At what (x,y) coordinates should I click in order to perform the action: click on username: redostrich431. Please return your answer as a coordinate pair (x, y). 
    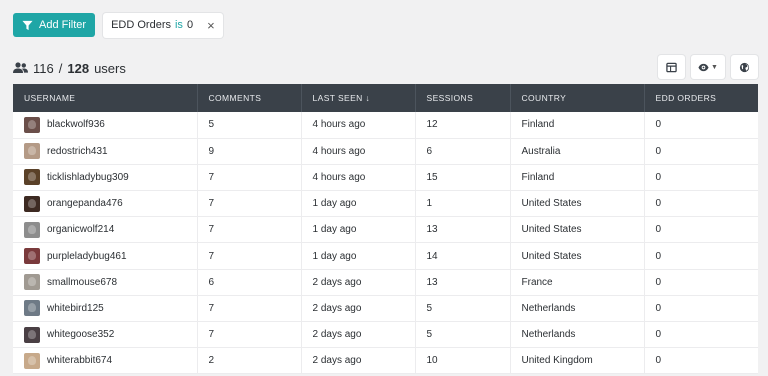
    Looking at the image, I should click on (77, 151).